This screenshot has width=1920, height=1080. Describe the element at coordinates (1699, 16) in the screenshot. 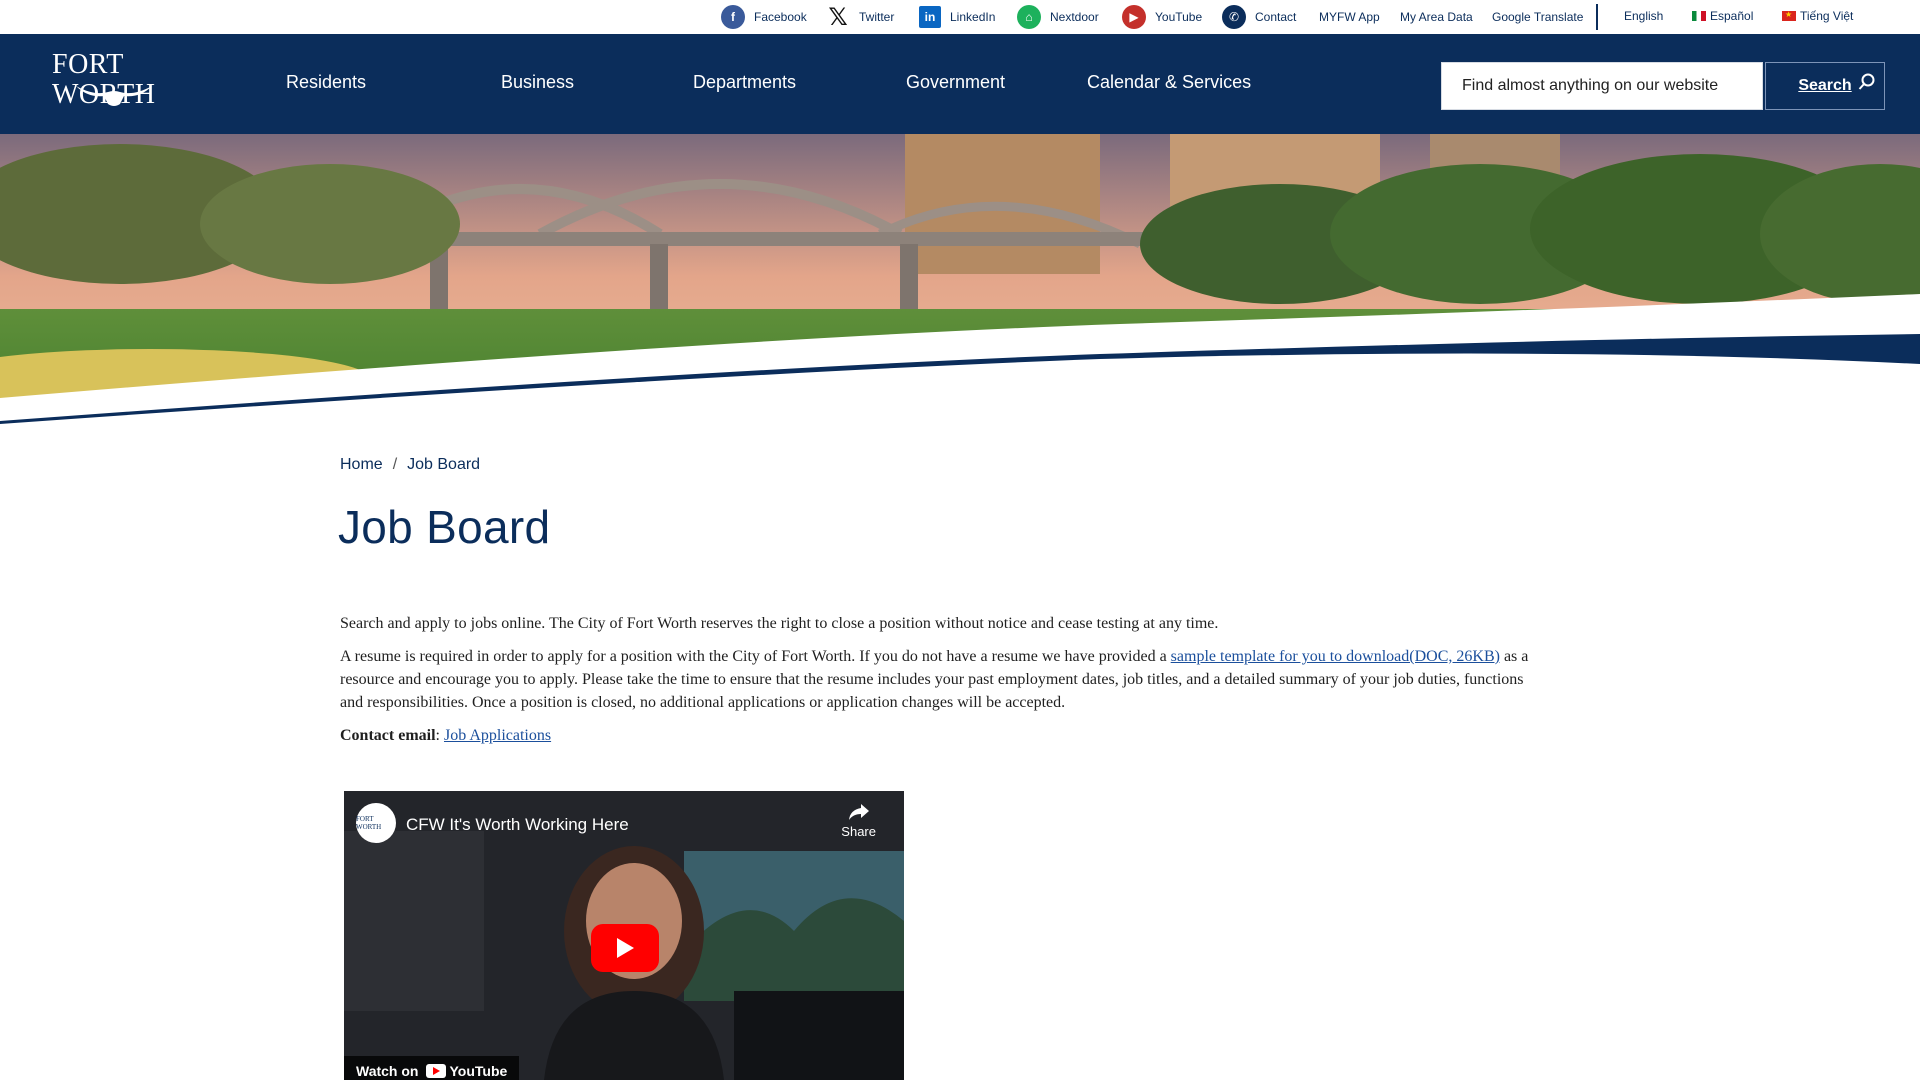

I see `mexico-flag-icon` at that location.